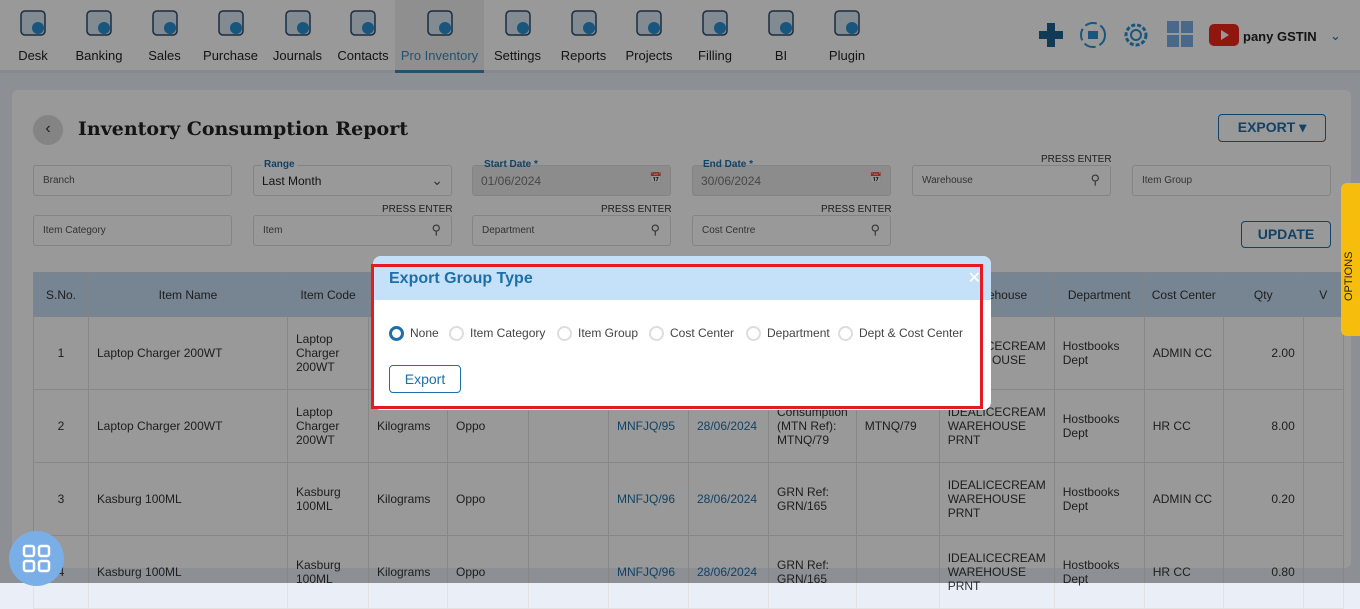  Describe the element at coordinates (911, 333) in the screenshot. I see `radio-label: Dept & Cost Center` at that location.